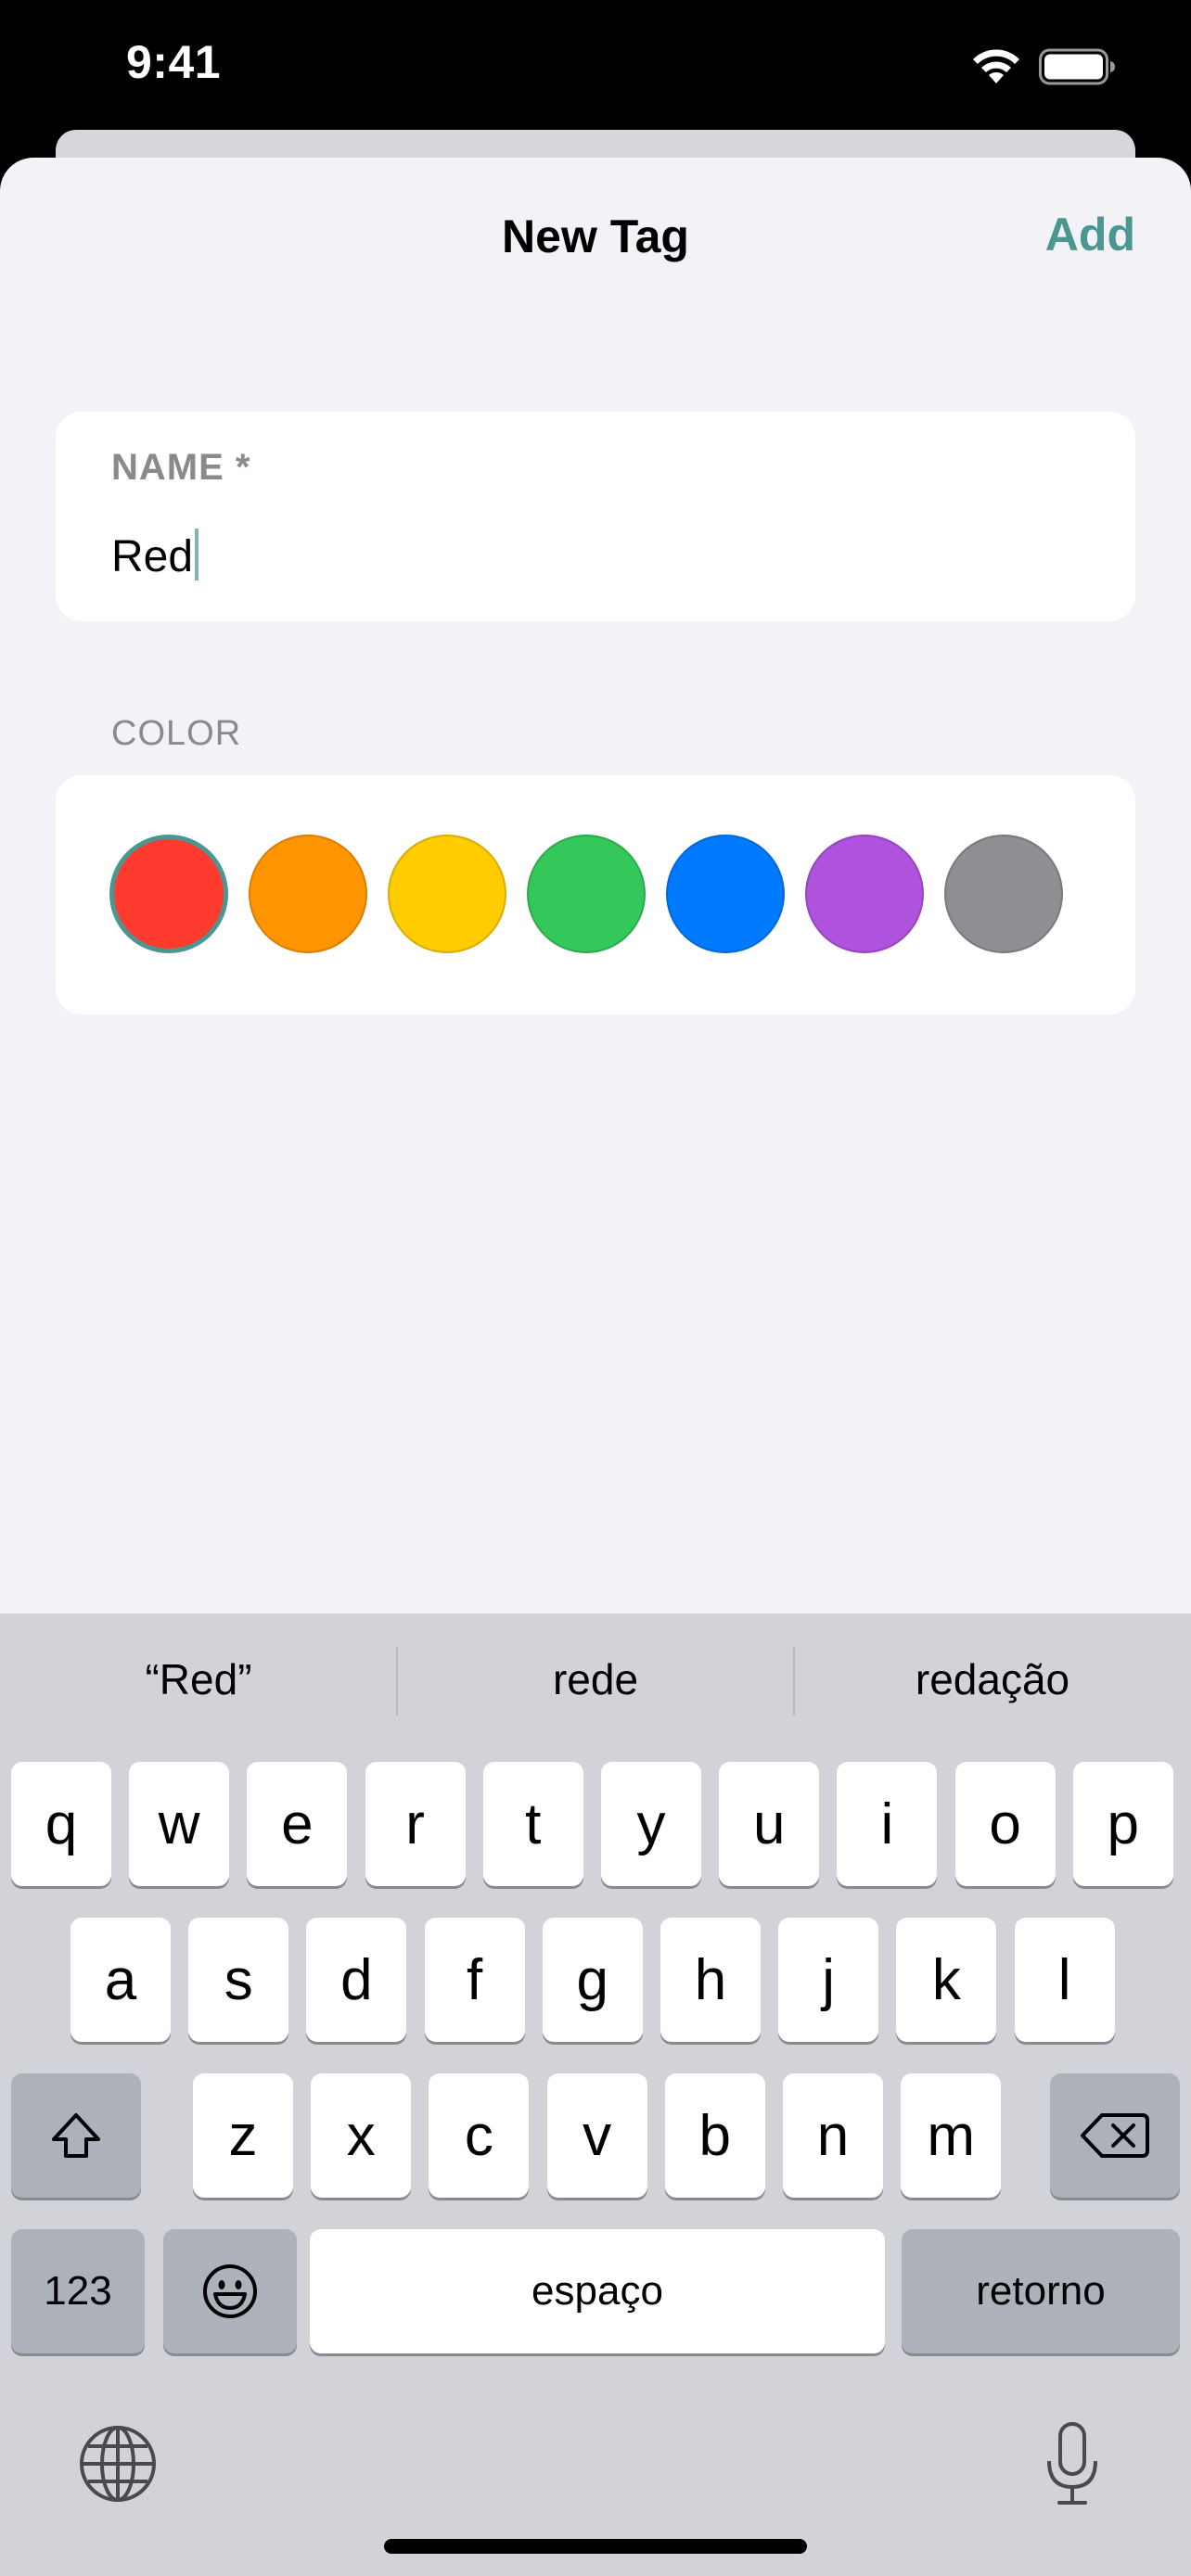  Describe the element at coordinates (946, 1980) in the screenshot. I see `key-k: k` at that location.